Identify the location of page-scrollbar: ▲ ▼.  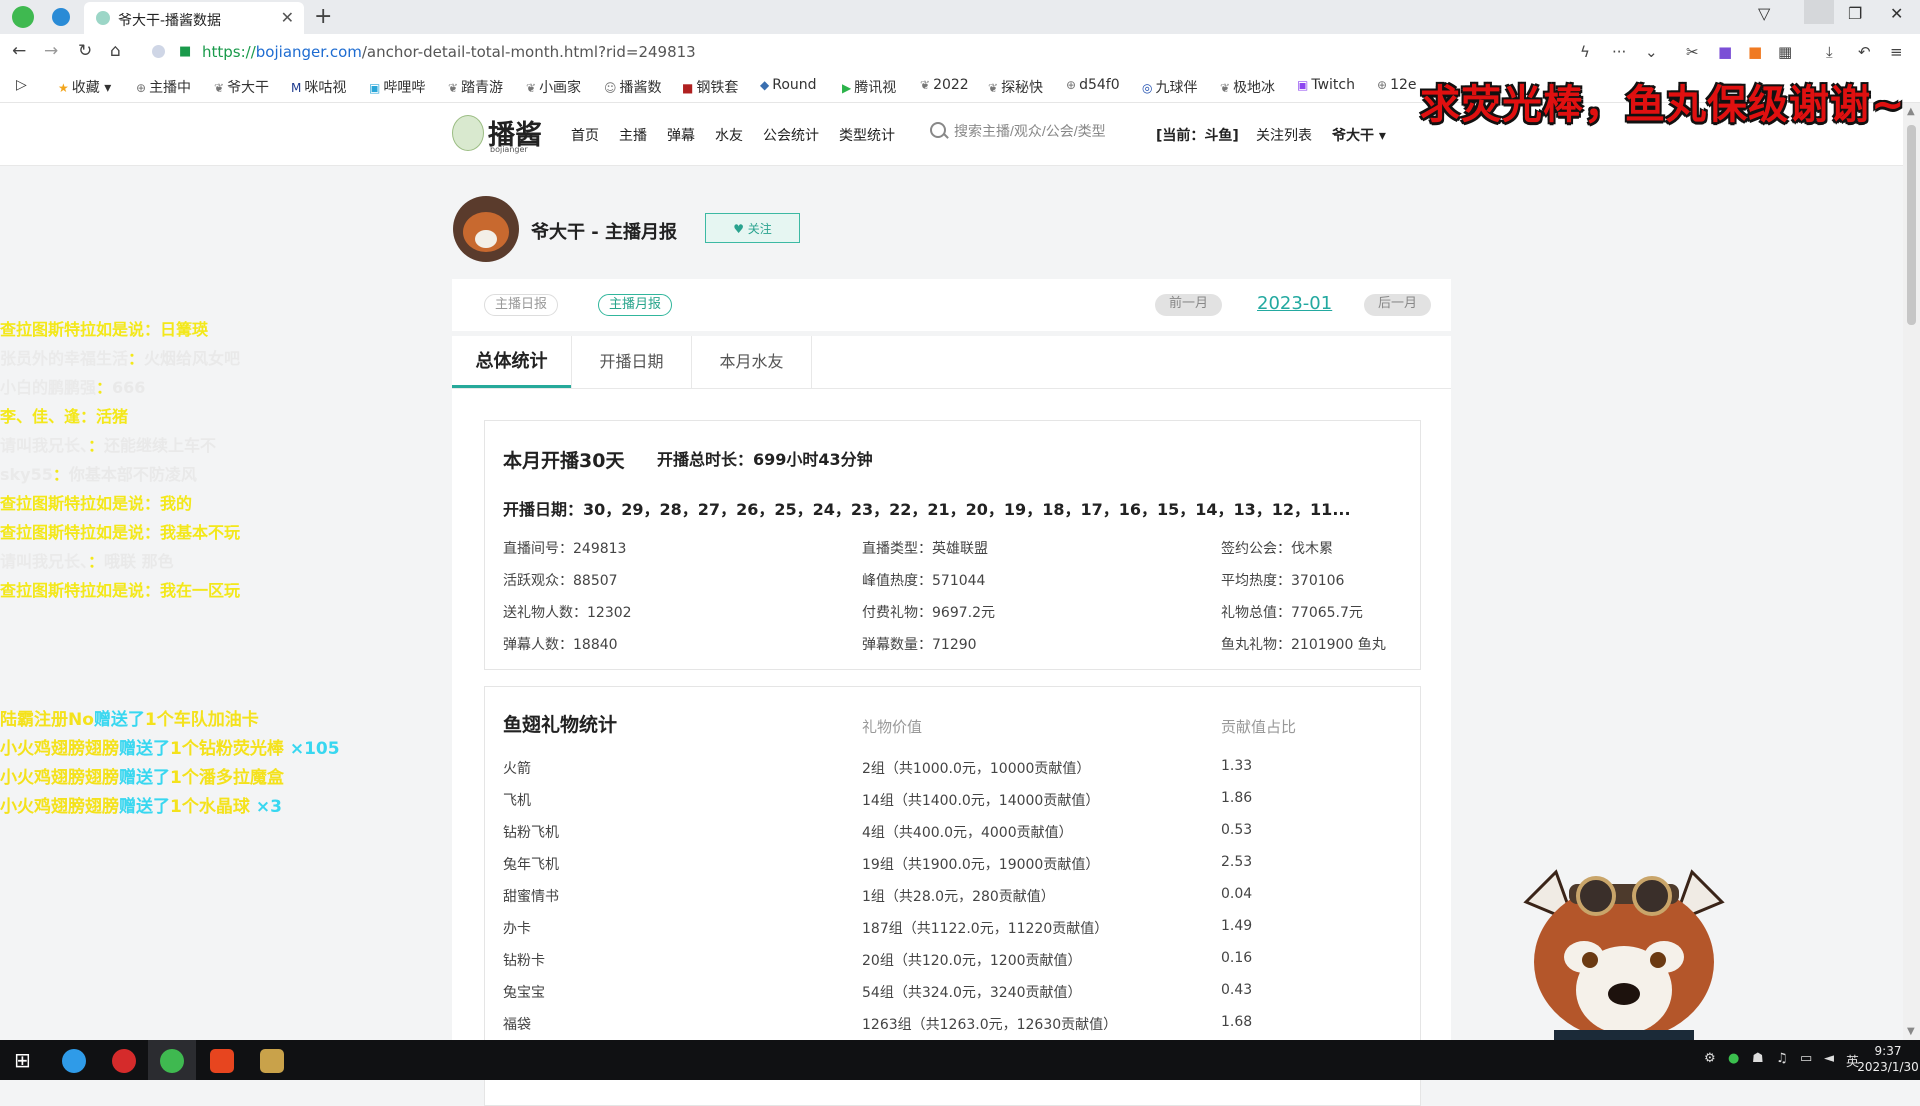
(1911, 571).